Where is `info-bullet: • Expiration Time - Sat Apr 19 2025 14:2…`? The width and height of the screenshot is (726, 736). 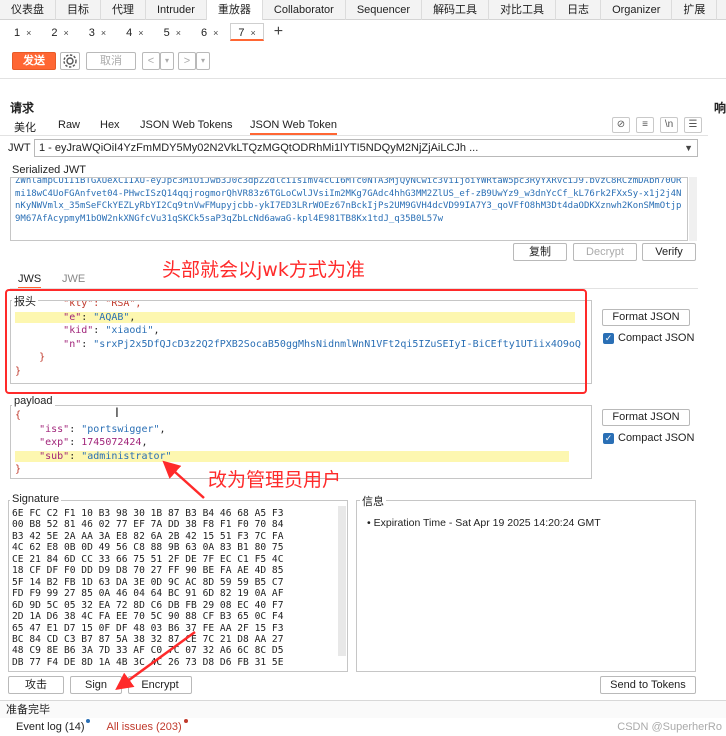 info-bullet: • Expiration Time - Sat Apr 19 2025 14:2… is located at coordinates (484, 523).